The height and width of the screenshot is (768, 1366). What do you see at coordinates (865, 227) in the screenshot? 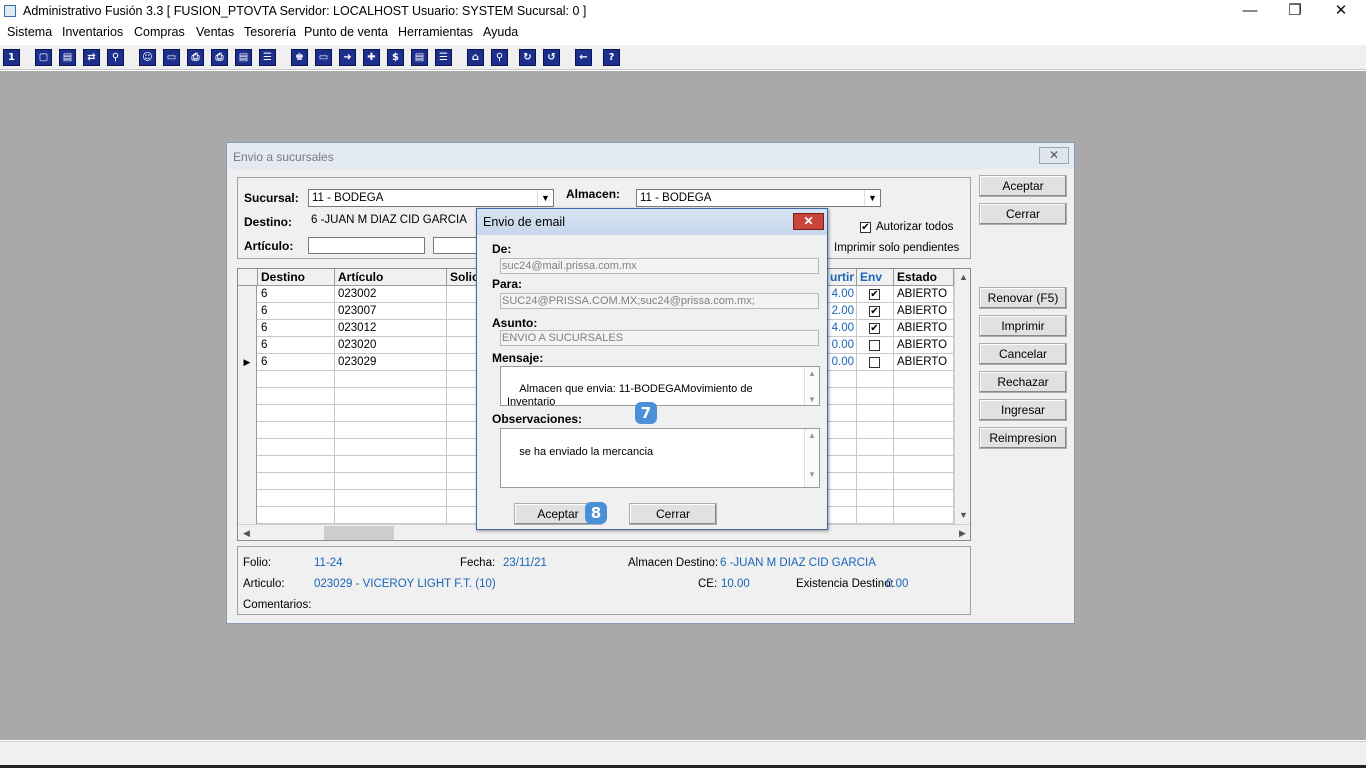
I see `autorizar-todos-checkbox: ✔` at bounding box center [865, 227].